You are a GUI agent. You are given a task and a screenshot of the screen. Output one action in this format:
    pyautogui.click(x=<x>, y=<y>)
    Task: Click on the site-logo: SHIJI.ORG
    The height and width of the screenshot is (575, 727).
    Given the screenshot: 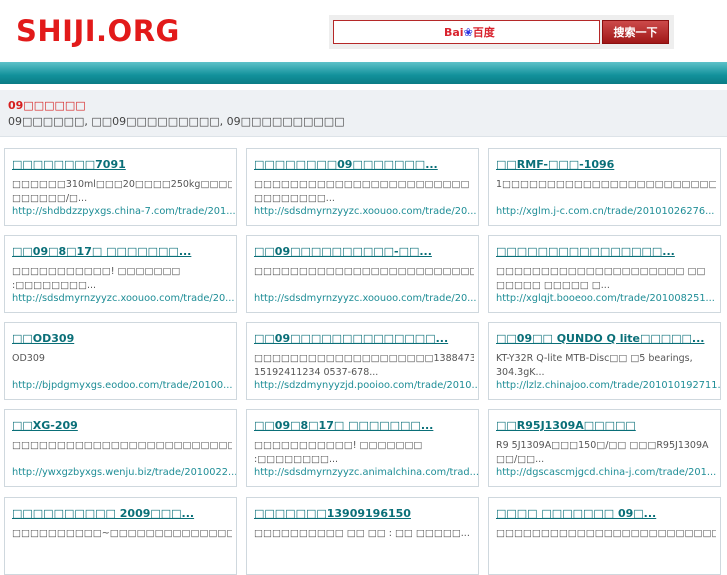 What is the action you would take?
    pyautogui.click(x=98, y=31)
    